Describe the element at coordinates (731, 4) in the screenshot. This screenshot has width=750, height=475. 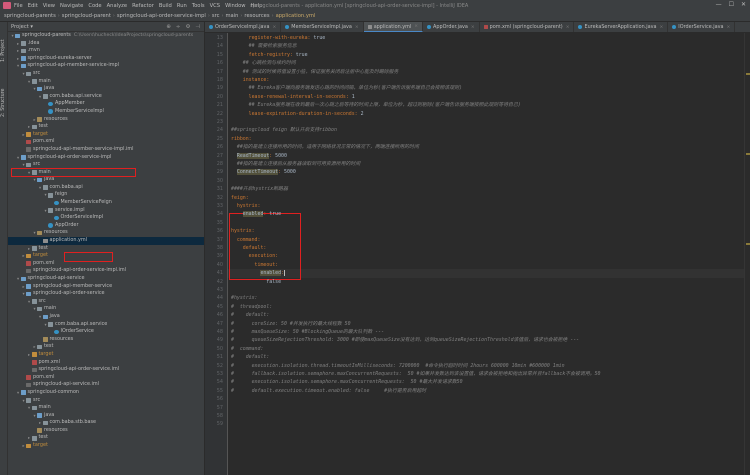
I see `maximize-icon: ☐` at that location.